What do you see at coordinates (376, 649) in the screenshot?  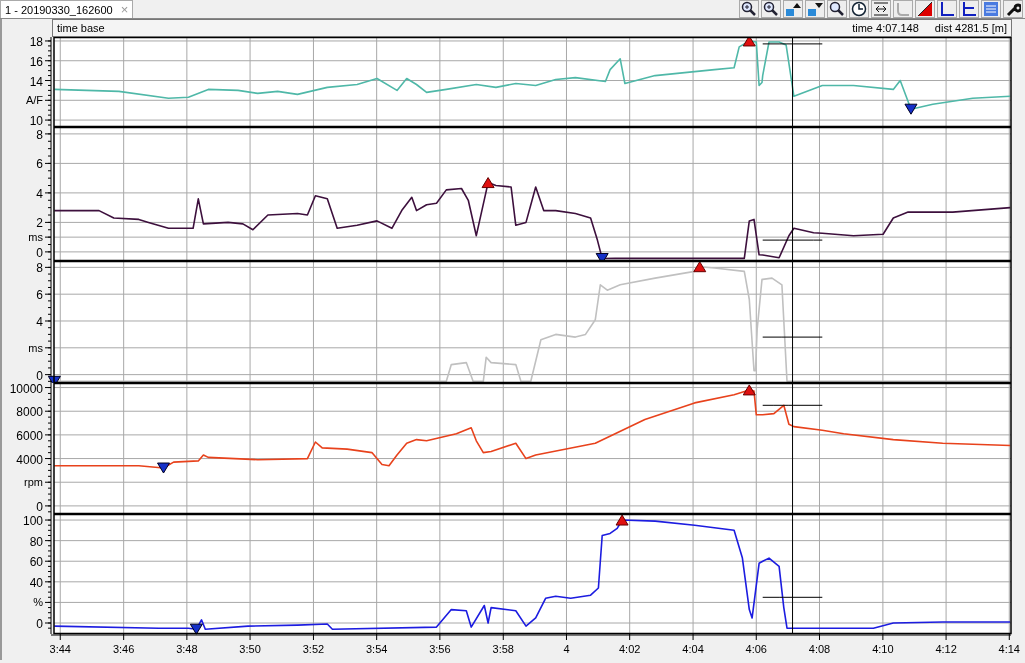 I see `x-tick-label: 3:54` at bounding box center [376, 649].